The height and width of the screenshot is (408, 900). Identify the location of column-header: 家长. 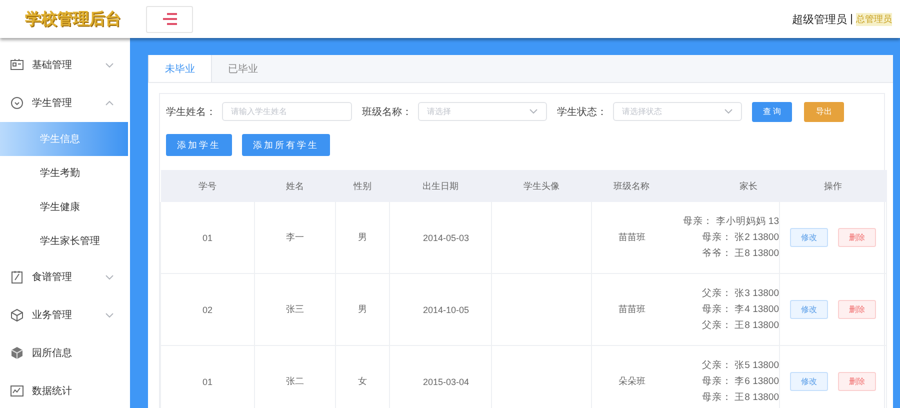
(726, 186).